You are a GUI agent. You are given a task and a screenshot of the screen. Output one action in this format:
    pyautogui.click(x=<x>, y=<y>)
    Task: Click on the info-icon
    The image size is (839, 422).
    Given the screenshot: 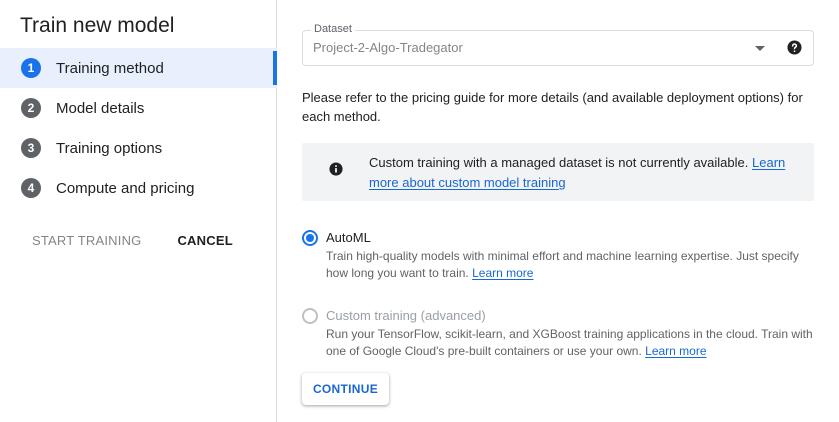 What is the action you would take?
    pyautogui.click(x=336, y=169)
    